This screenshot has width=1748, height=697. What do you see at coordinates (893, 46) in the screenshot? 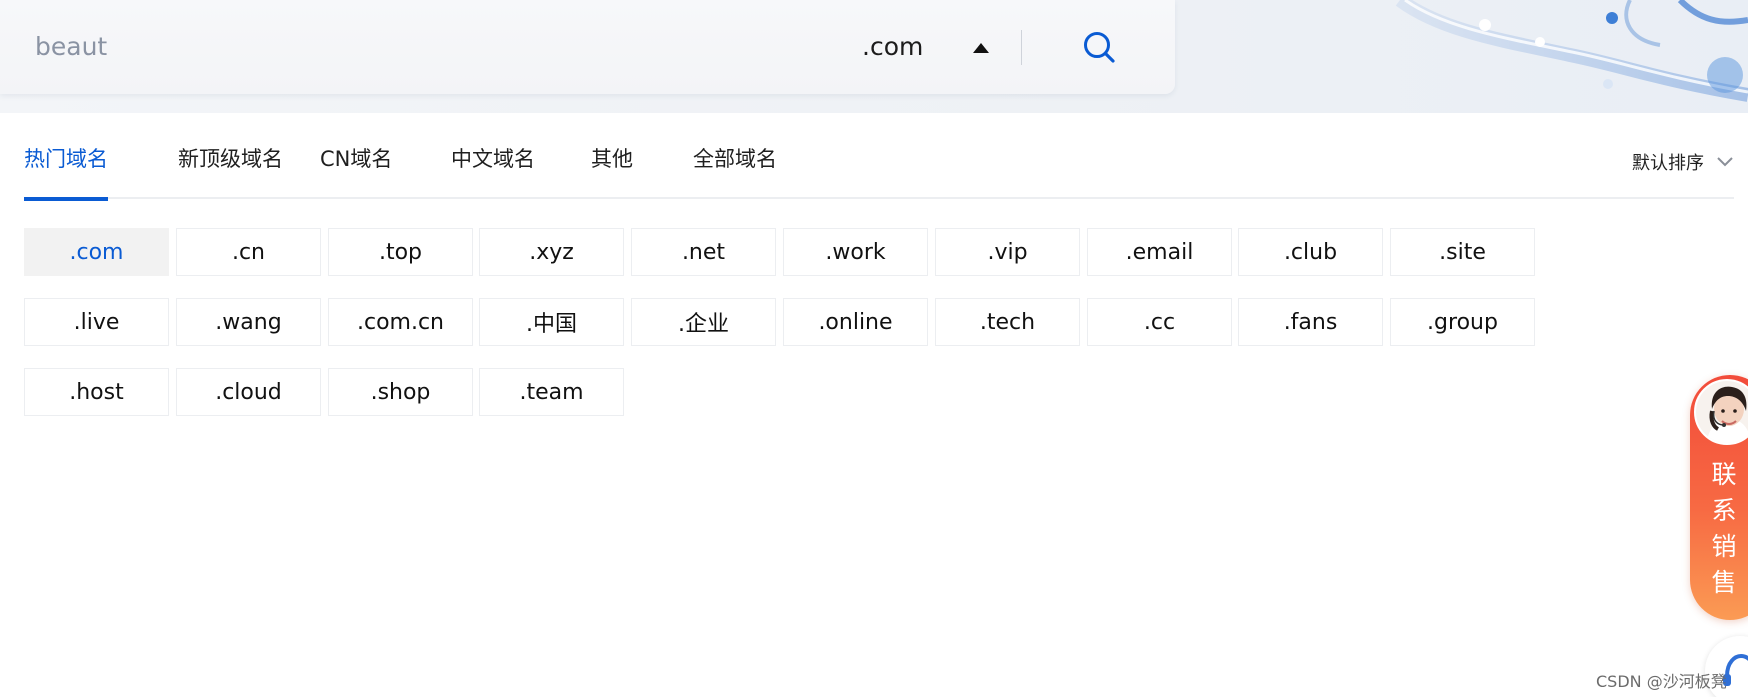
I see `suffix-dropdown-value: .com` at bounding box center [893, 46].